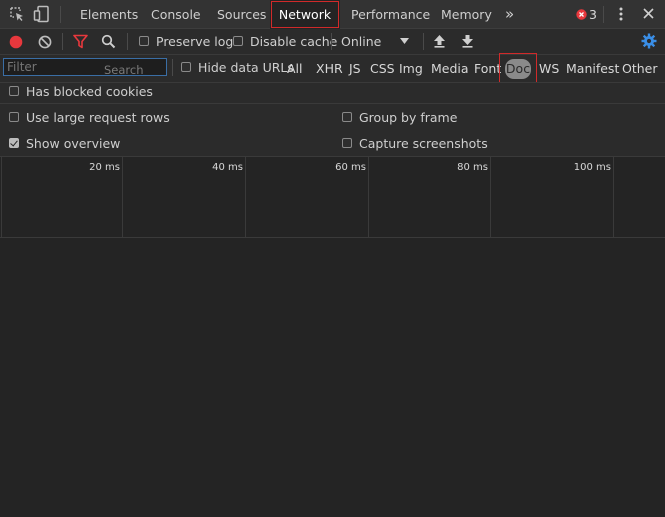  Describe the element at coordinates (408, 117) in the screenshot. I see `group-by-frame-label: Group by frame` at that location.